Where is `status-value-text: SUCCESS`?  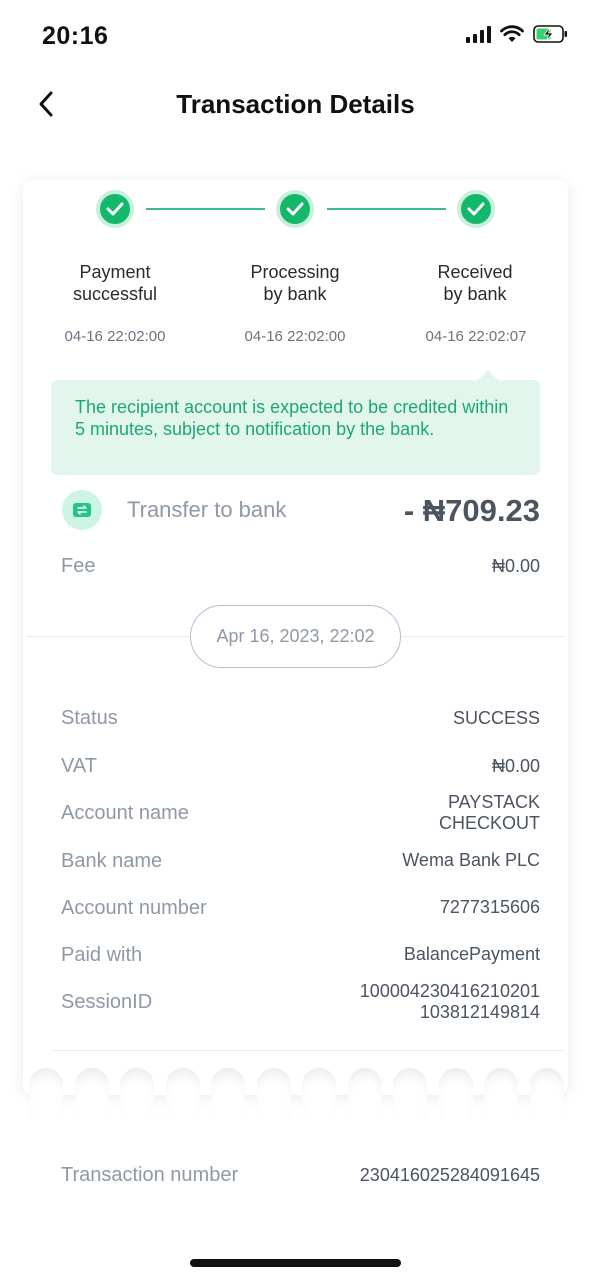
status-value-text: SUCCESS is located at coordinates (496, 718).